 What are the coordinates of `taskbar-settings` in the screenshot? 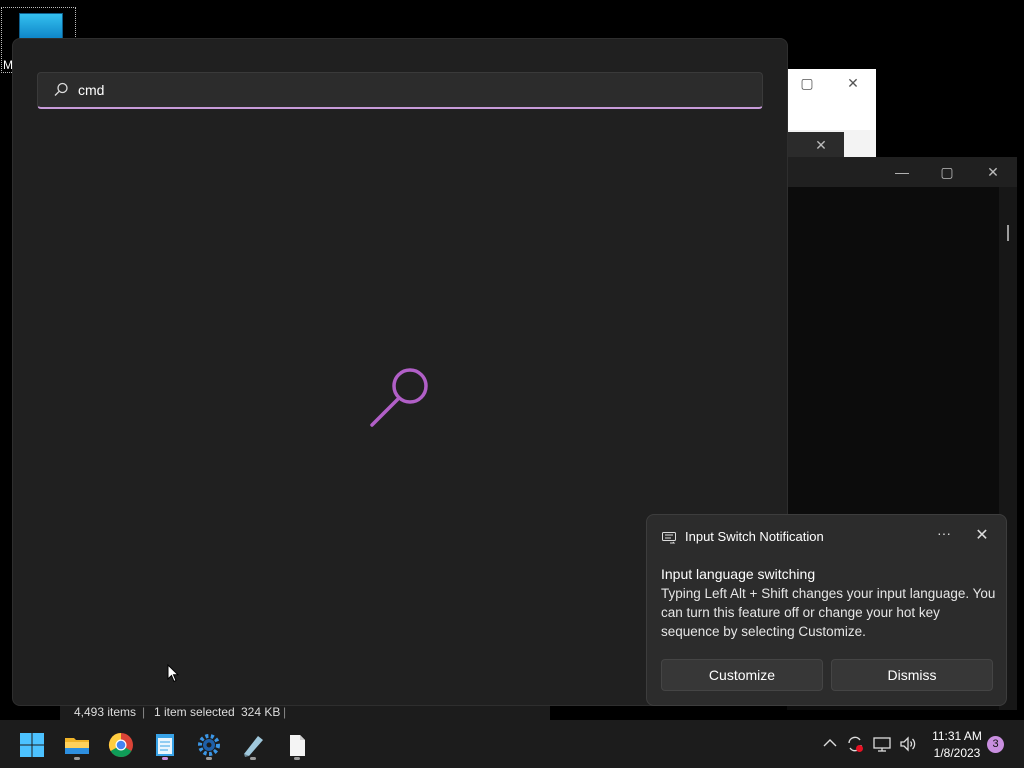 It's located at (209, 745).